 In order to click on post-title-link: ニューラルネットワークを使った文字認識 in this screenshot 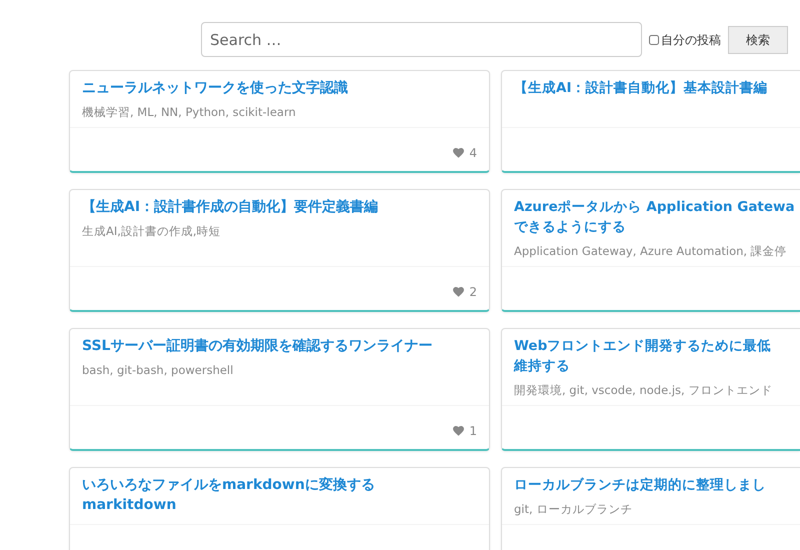, I will do `click(215, 88)`.